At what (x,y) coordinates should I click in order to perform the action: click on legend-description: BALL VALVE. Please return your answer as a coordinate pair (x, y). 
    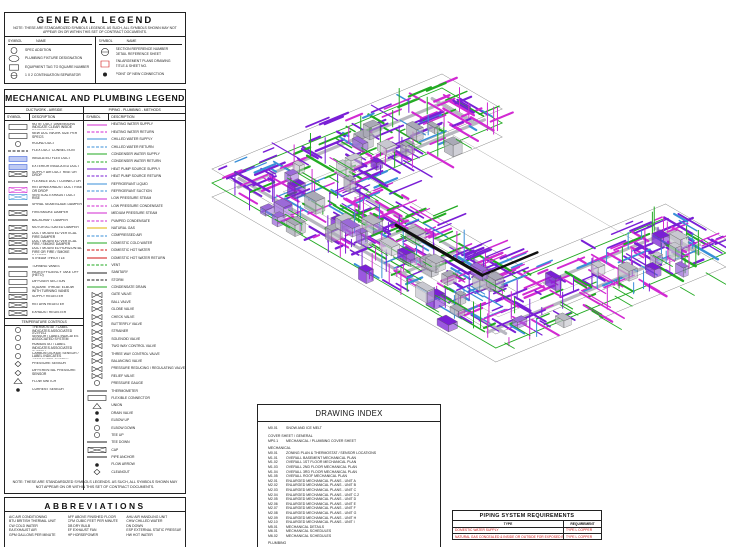
    Looking at the image, I should click on (121, 301).